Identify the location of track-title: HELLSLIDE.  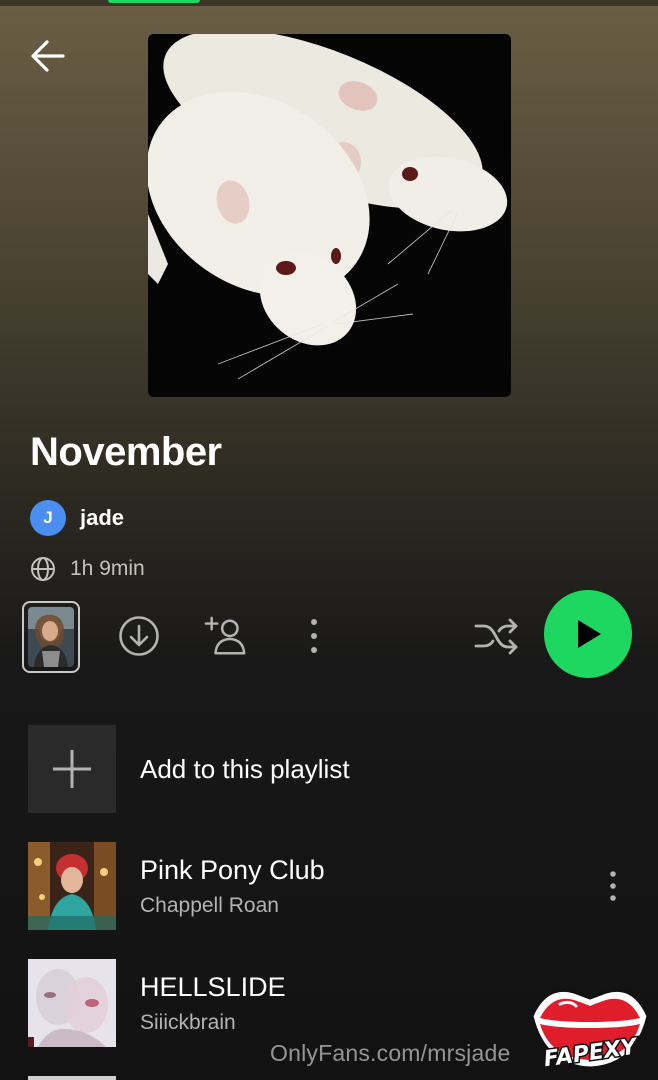
(213, 986).